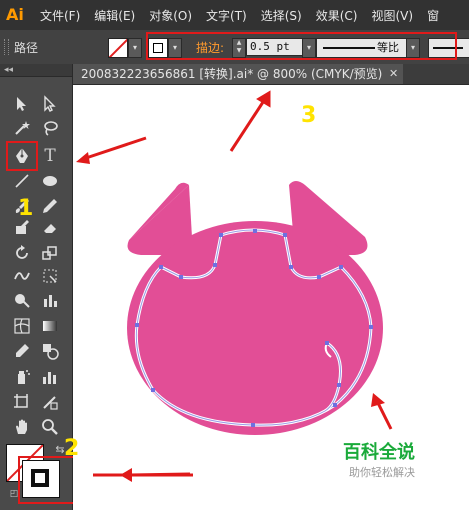 This screenshot has width=469, height=510. Describe the element at coordinates (72, 448) in the screenshot. I see `annotation-label-2: 2` at that location.